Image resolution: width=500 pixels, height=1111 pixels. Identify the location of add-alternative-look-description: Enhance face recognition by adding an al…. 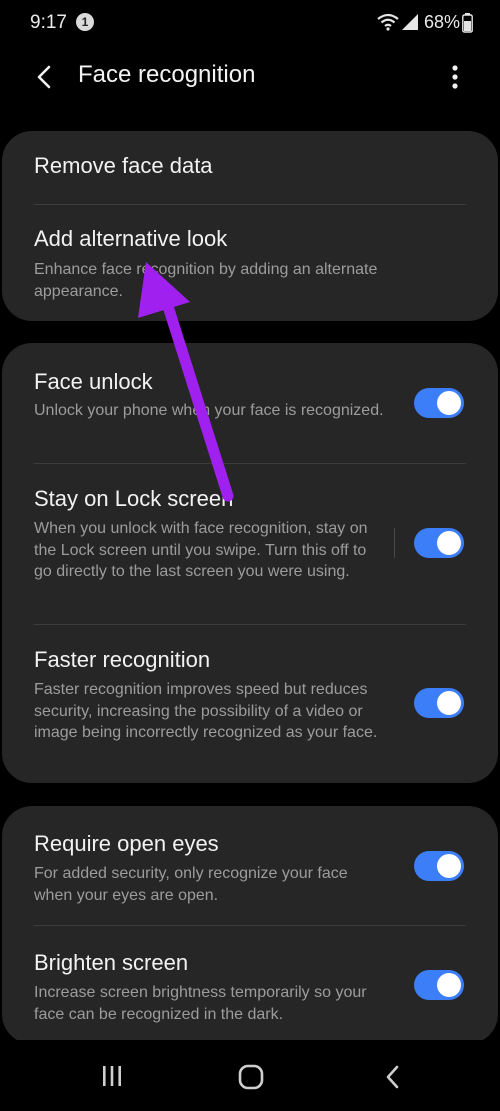
(206, 280).